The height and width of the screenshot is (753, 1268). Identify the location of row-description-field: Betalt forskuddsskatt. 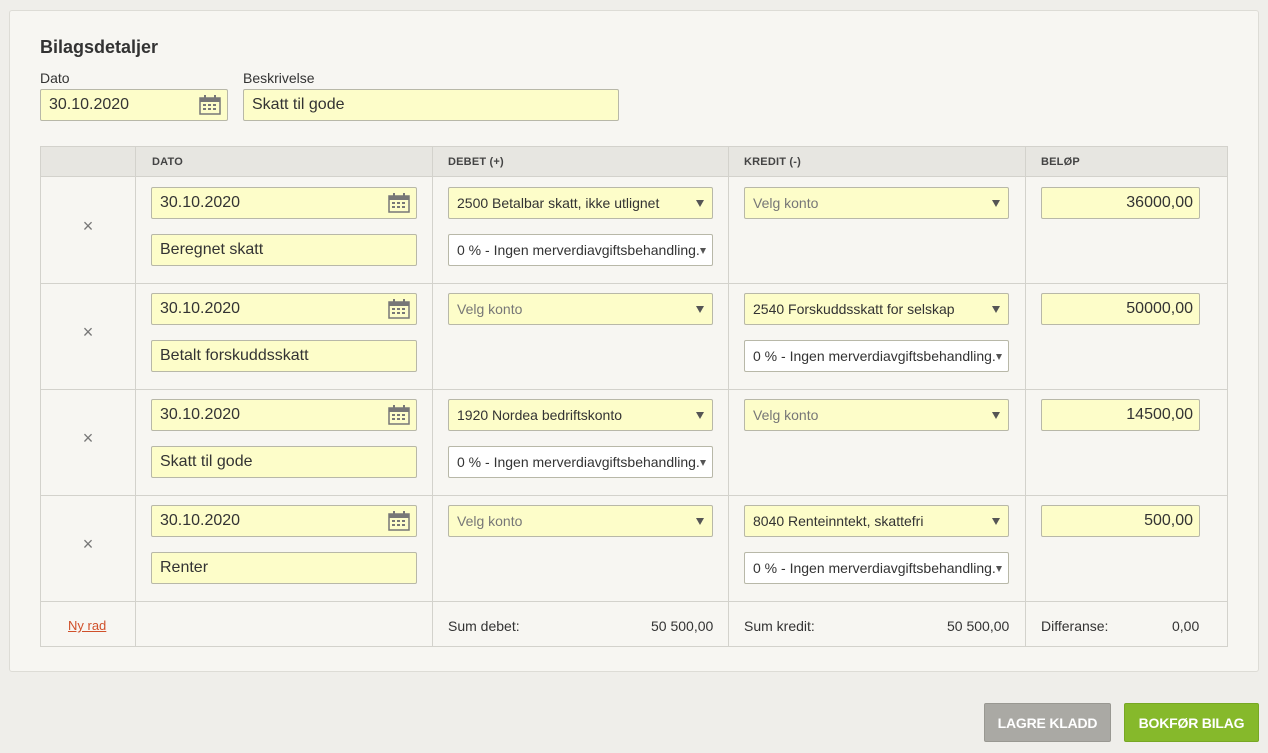
(284, 356).